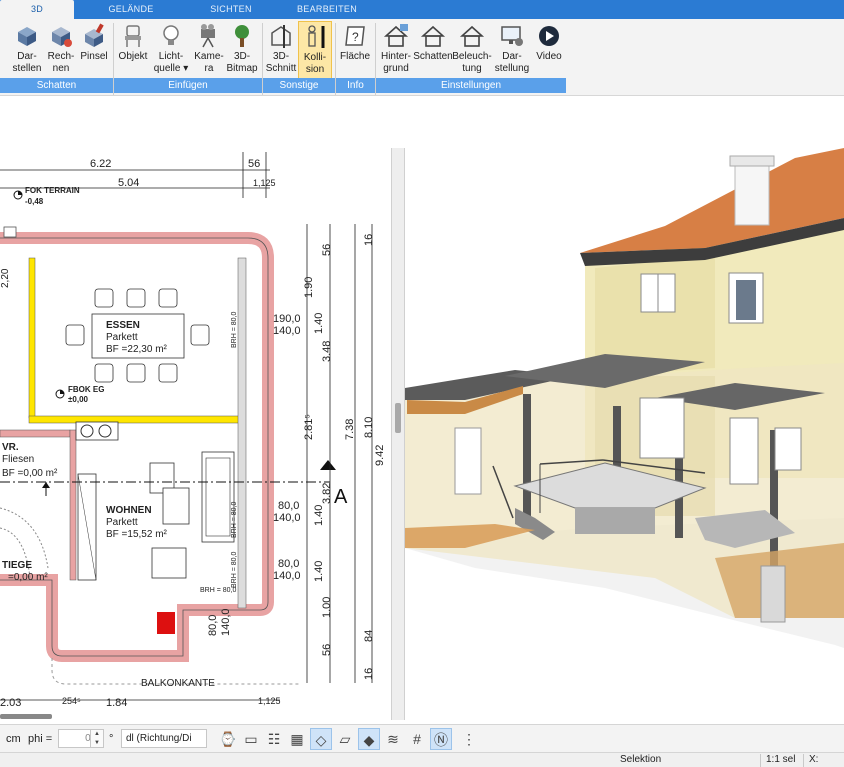 Image resolution: width=844 pixels, height=767 pixels. What do you see at coordinates (27, 36) in the screenshot?
I see `cube-display-icon` at bounding box center [27, 36].